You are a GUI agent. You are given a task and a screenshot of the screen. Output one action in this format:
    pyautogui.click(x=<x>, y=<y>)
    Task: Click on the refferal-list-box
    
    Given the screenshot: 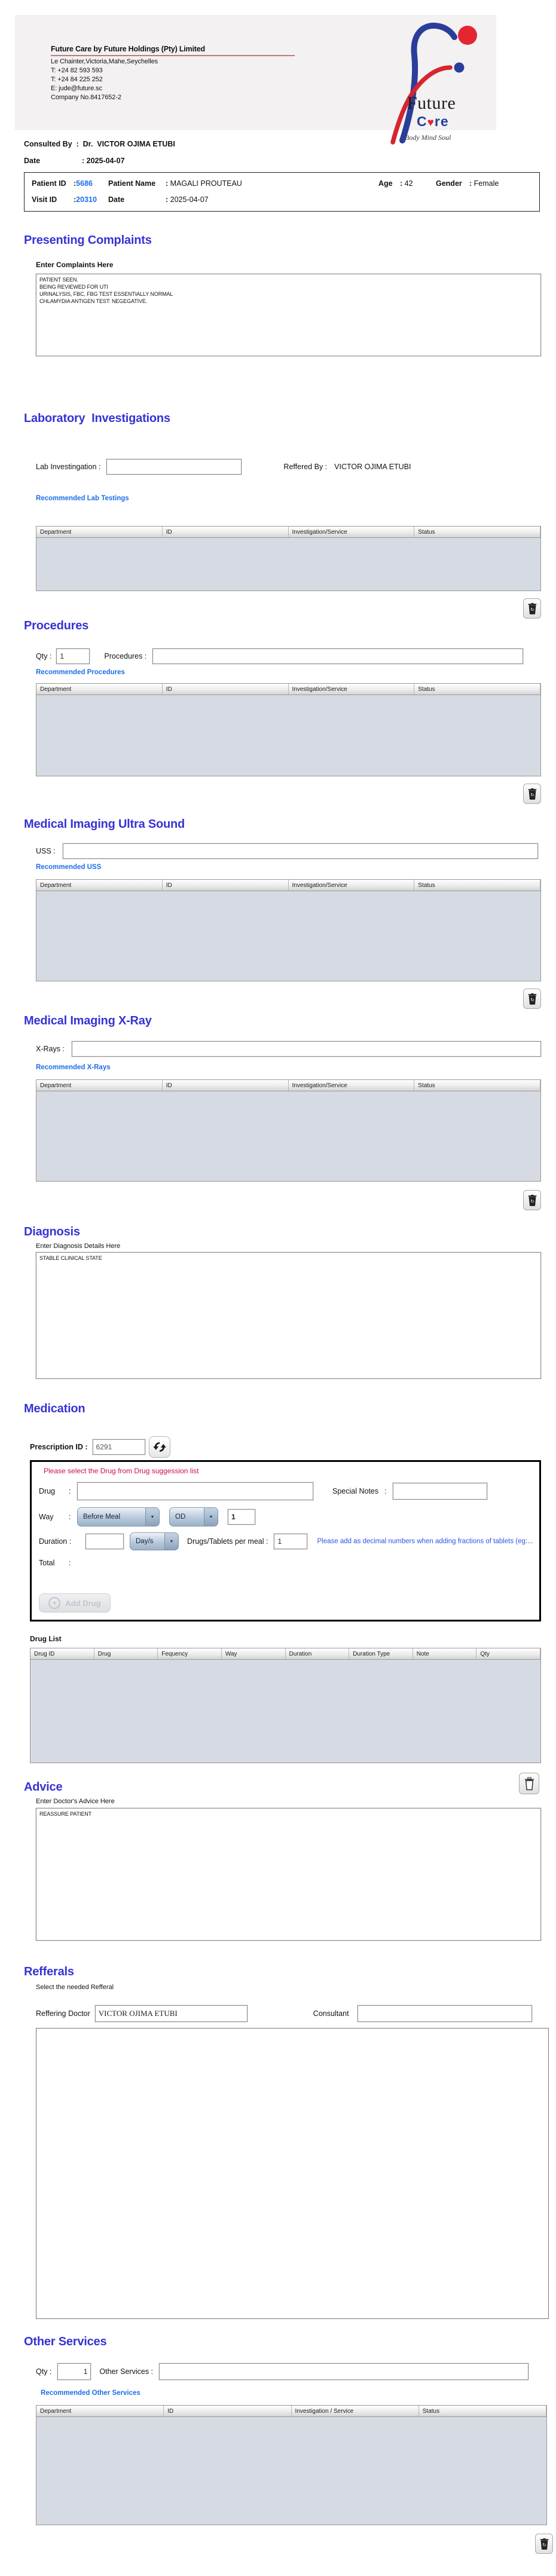 What is the action you would take?
    pyautogui.click(x=292, y=2173)
    